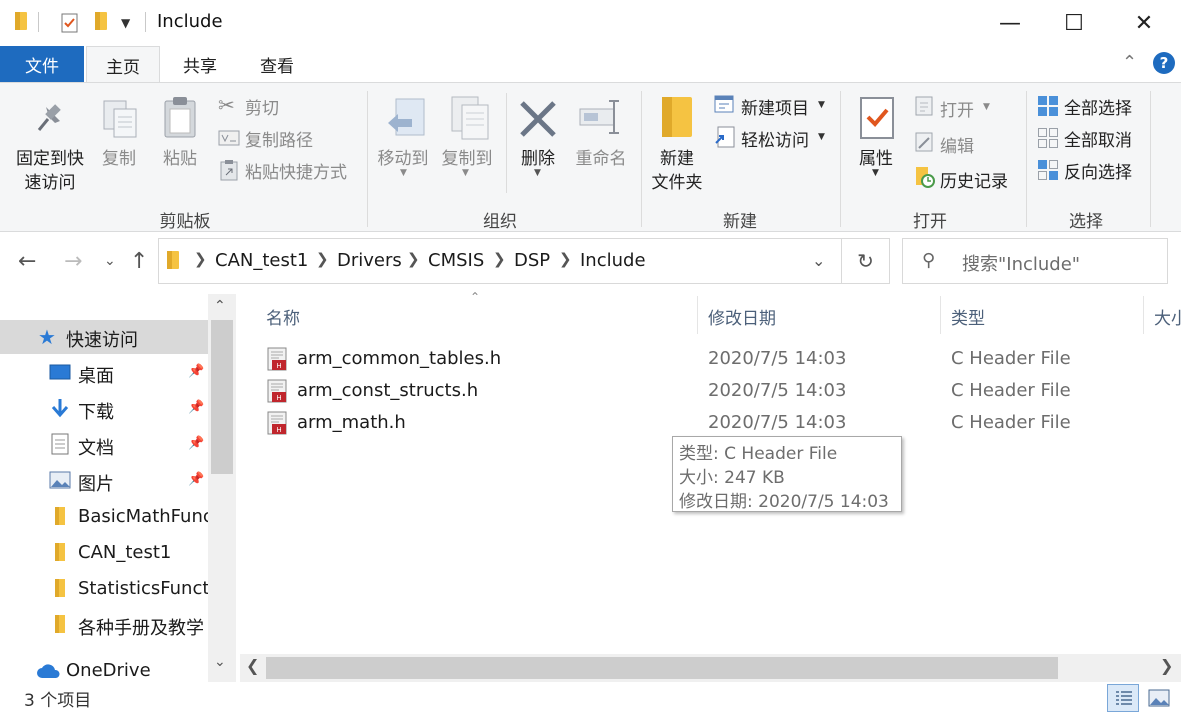  Describe the element at coordinates (740, 222) in the screenshot. I see `new-group-label: 新建` at that location.